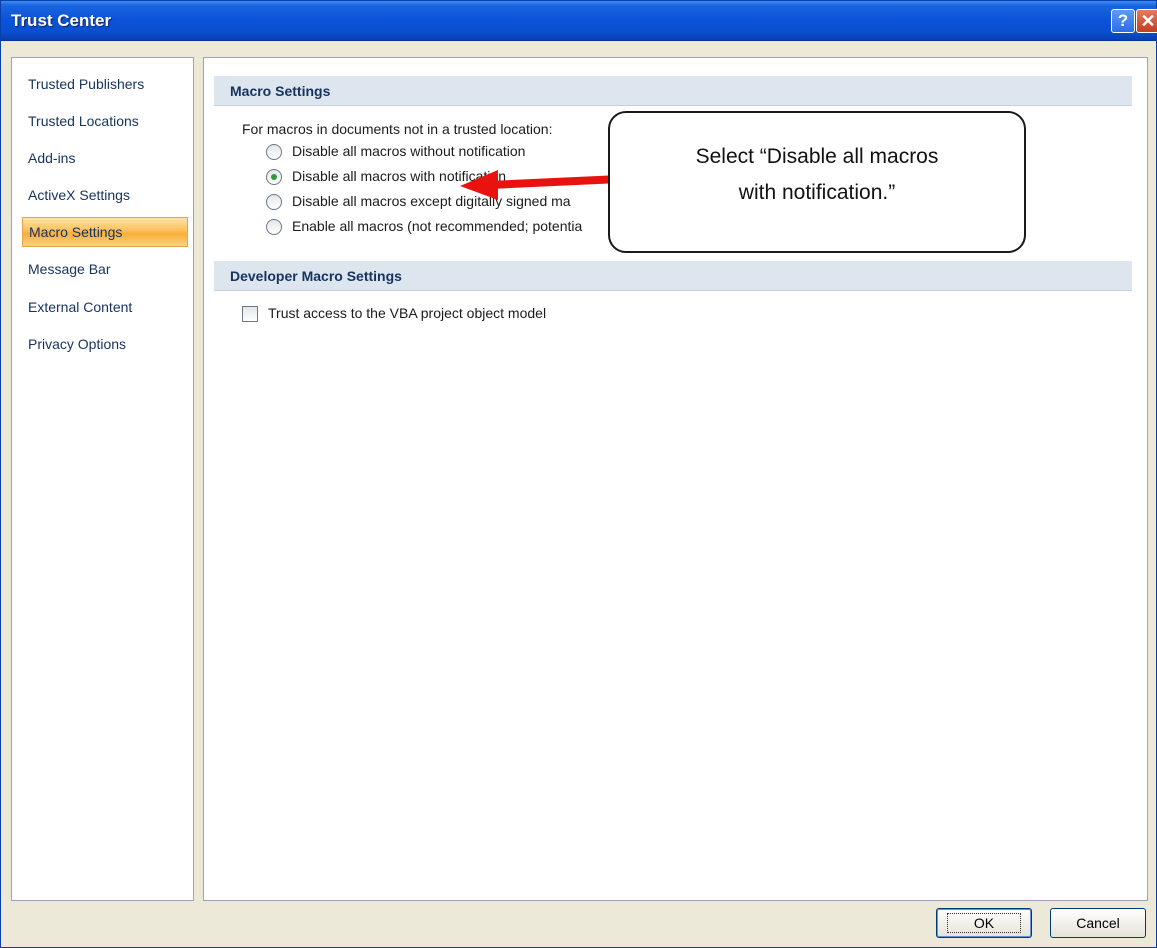  What do you see at coordinates (274, 227) in the screenshot?
I see `radio-enable-all` at bounding box center [274, 227].